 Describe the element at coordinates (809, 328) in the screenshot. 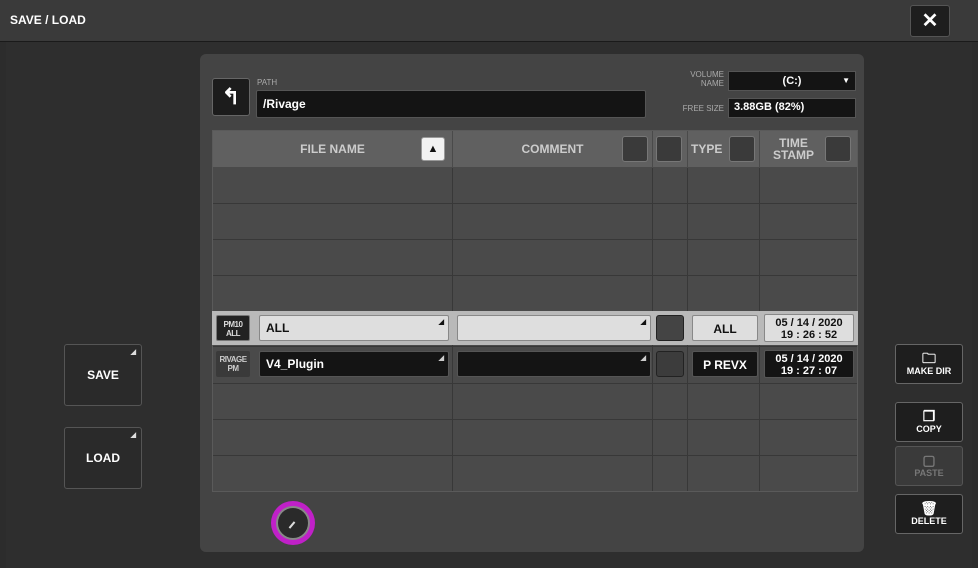

I see `time-stamp: 05 / 14 / 2020 19 : 26 : 52` at that location.